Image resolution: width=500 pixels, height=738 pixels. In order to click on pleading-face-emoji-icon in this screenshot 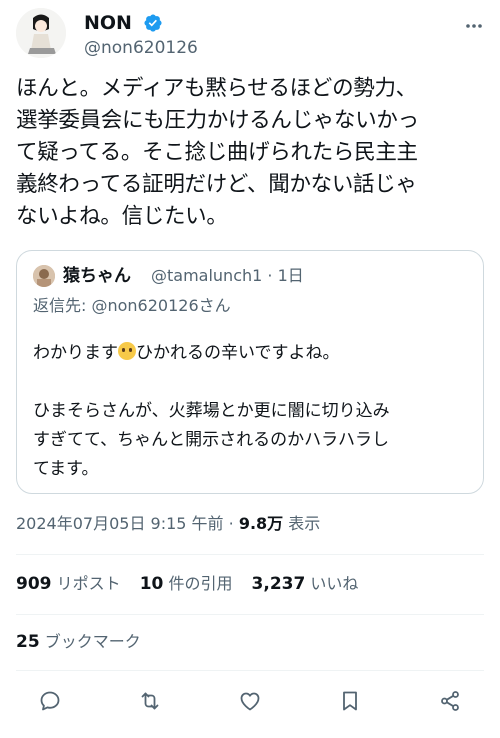, I will do `click(127, 351)`.